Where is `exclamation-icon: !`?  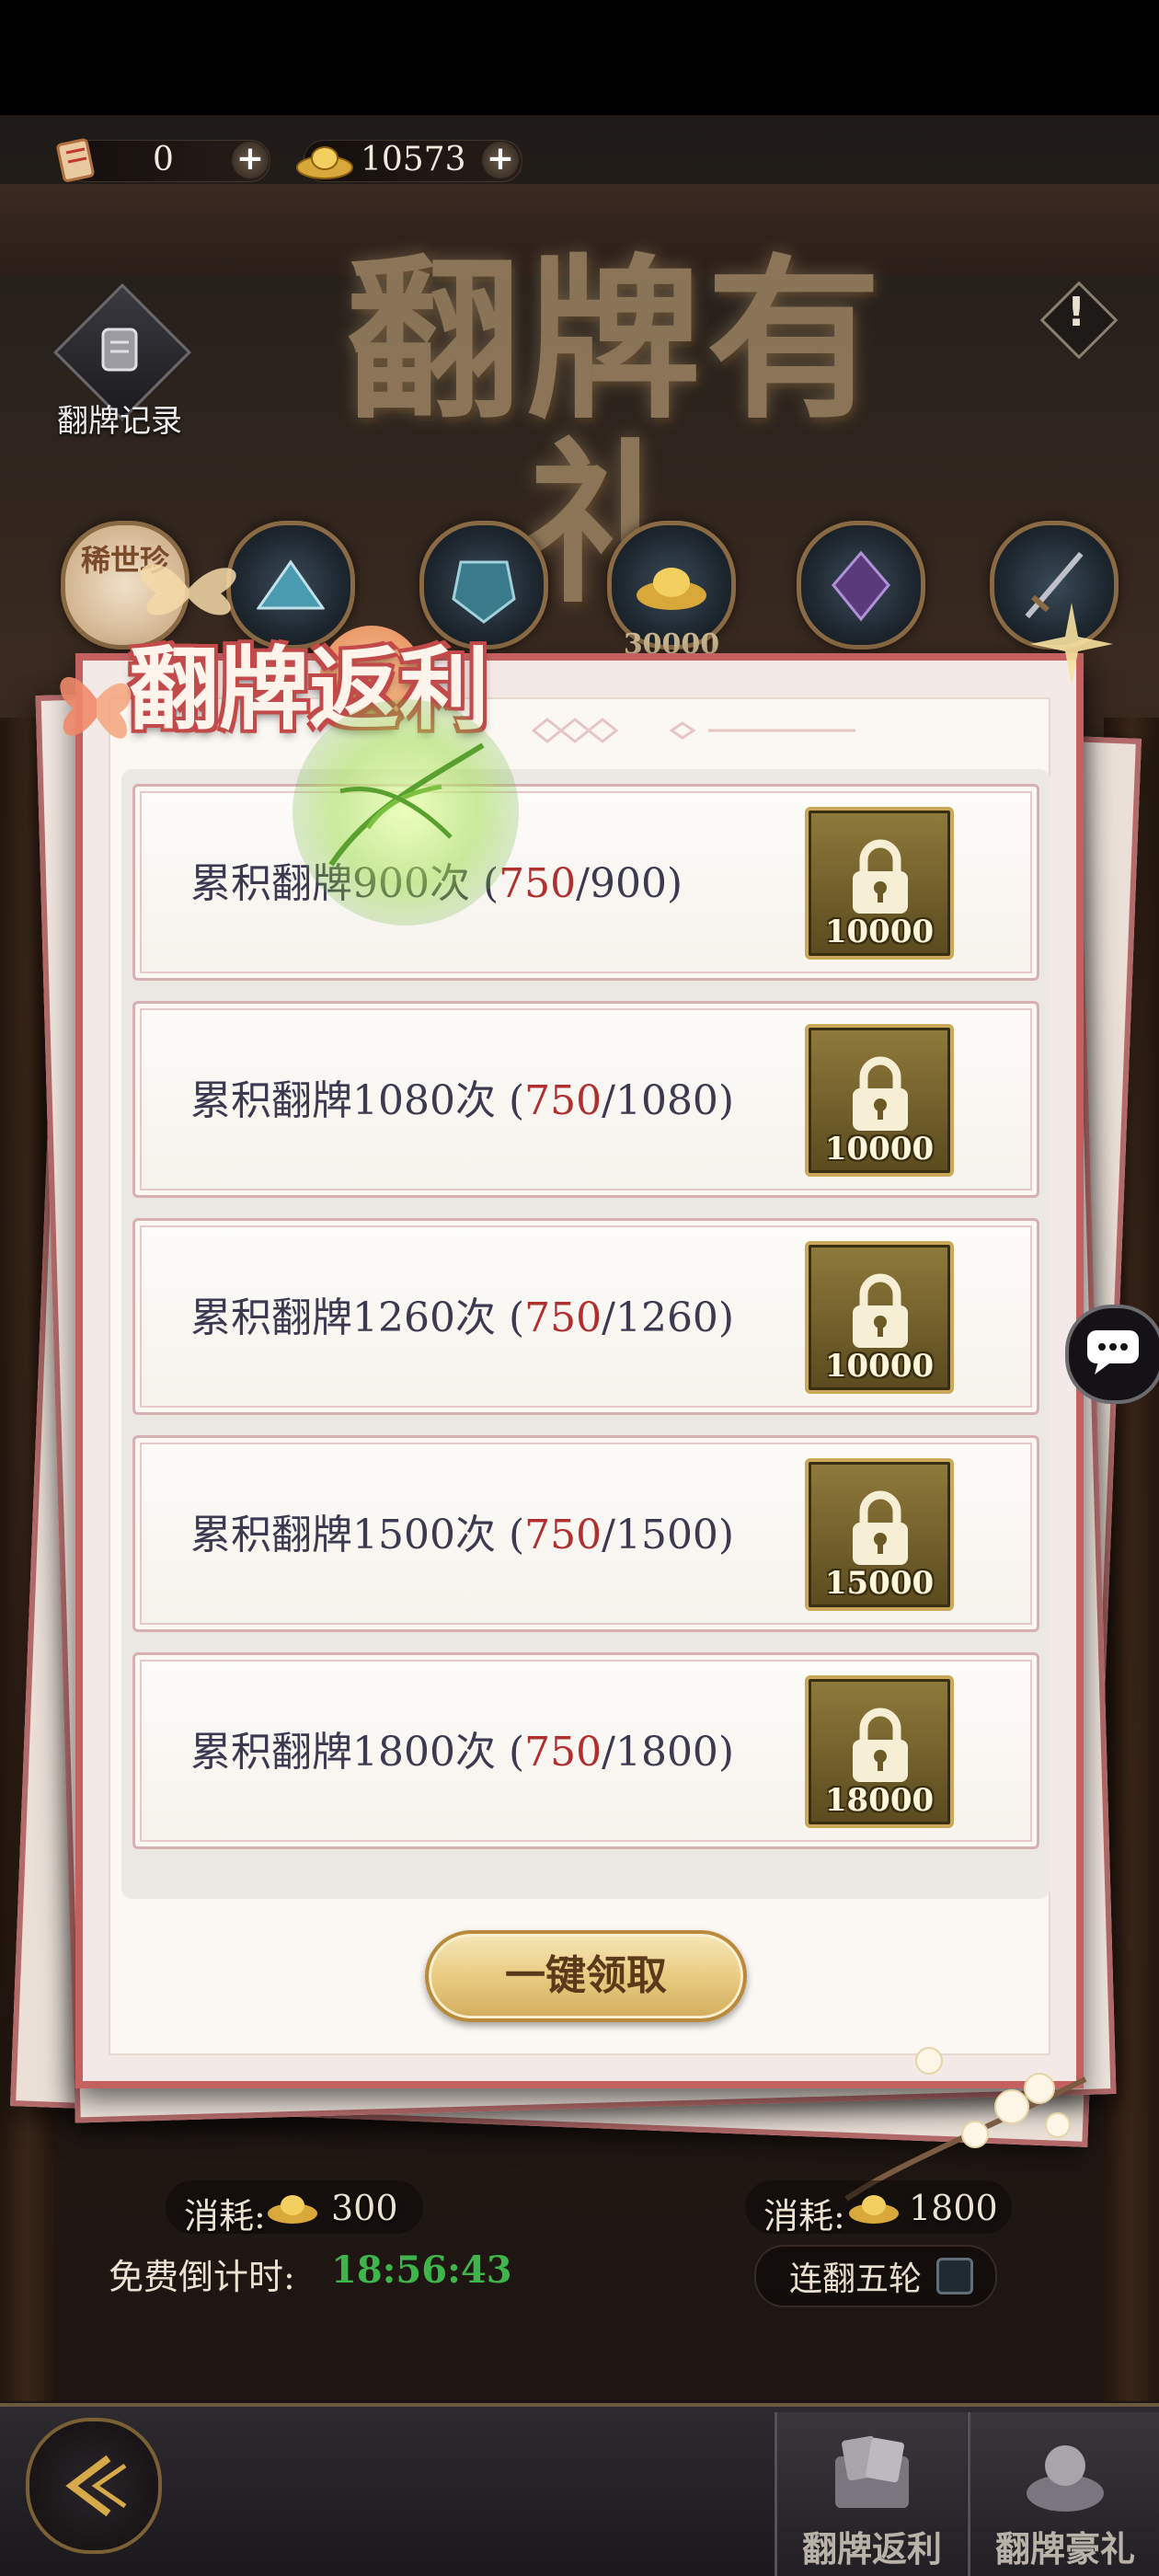
exclamation-icon: ! is located at coordinates (1076, 312).